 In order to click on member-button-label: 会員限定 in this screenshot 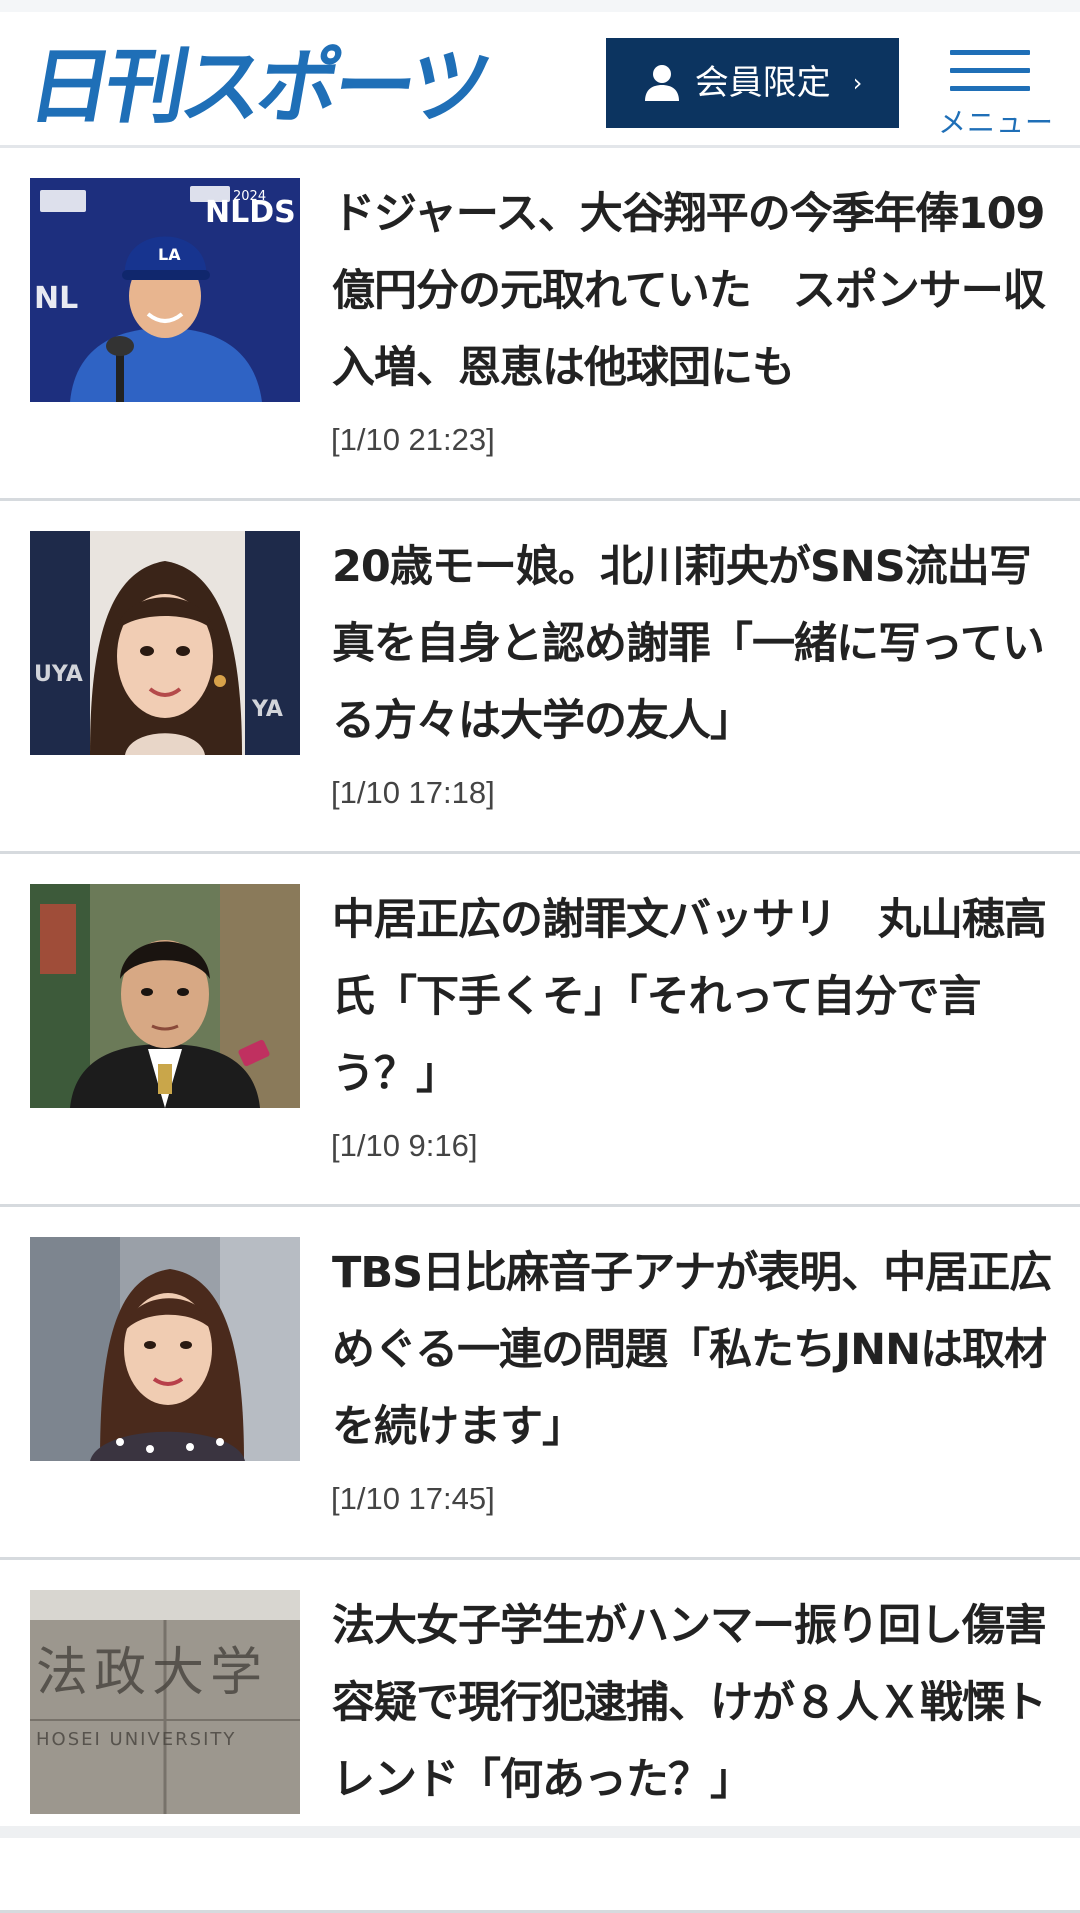, I will do `click(762, 83)`.